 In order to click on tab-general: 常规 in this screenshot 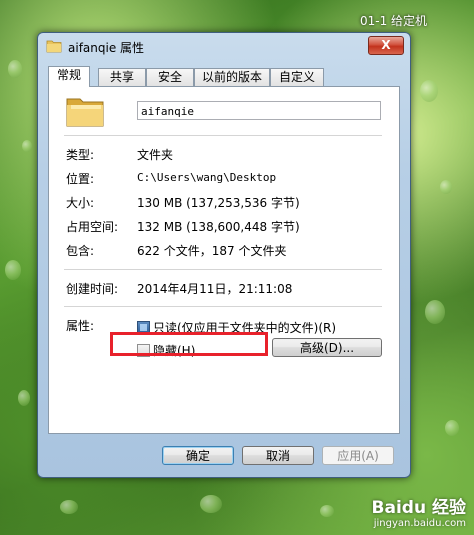, I will do `click(69, 76)`.